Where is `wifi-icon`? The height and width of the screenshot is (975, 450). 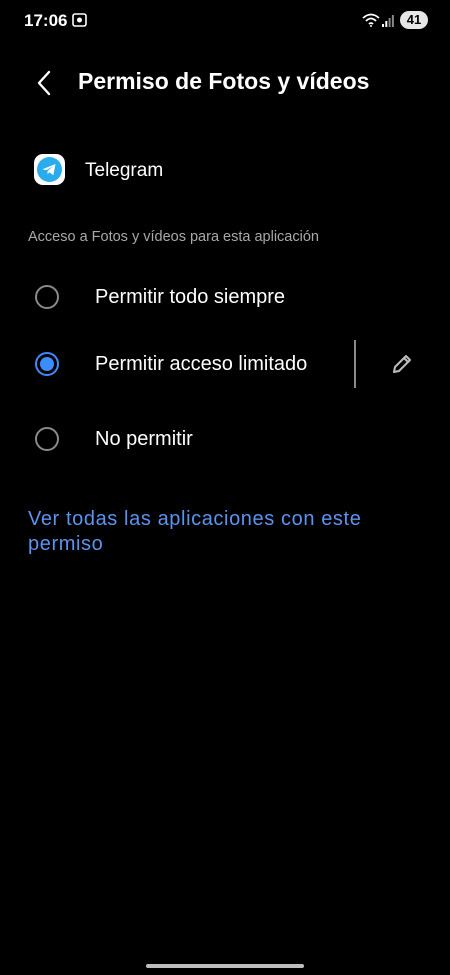
wifi-icon is located at coordinates (371, 20).